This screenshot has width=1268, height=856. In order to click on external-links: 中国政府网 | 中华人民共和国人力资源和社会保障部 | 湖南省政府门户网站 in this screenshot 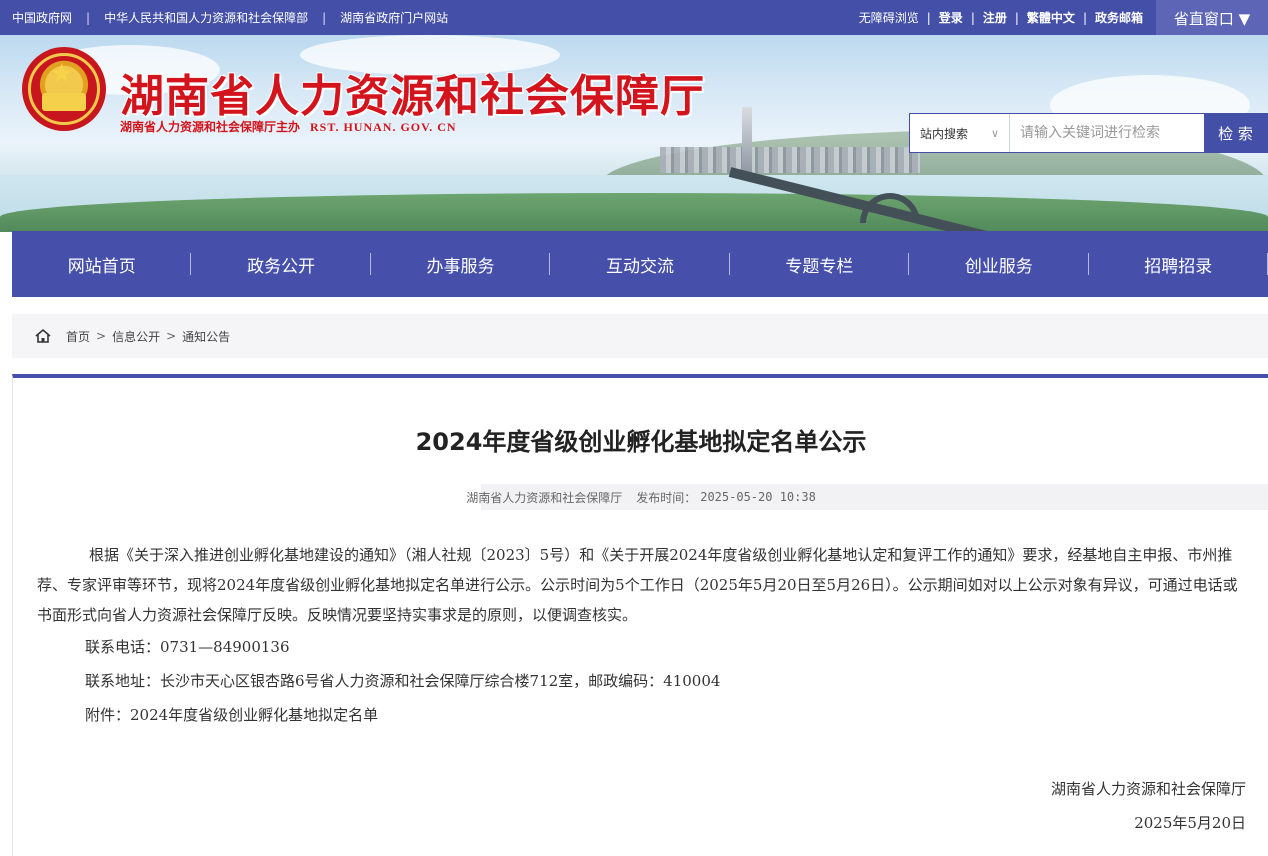, I will do `click(230, 17)`.